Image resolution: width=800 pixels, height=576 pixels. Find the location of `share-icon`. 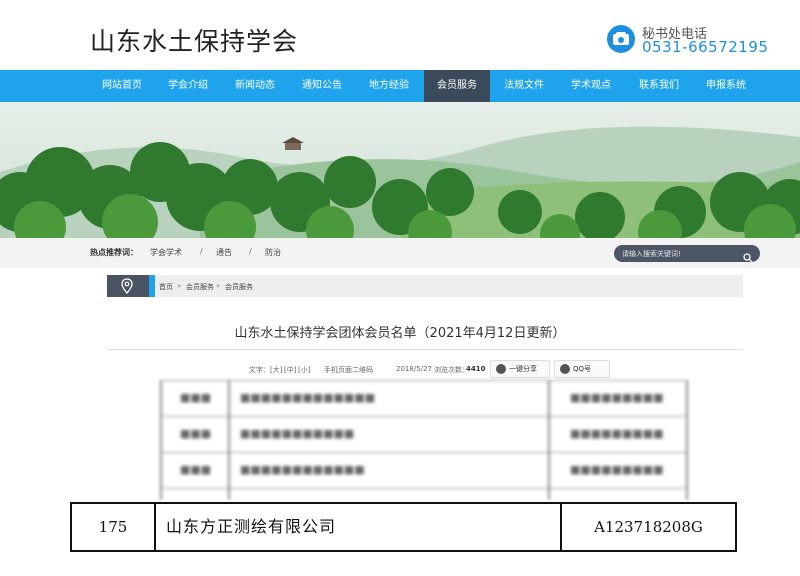

share-icon is located at coordinates (501, 369).